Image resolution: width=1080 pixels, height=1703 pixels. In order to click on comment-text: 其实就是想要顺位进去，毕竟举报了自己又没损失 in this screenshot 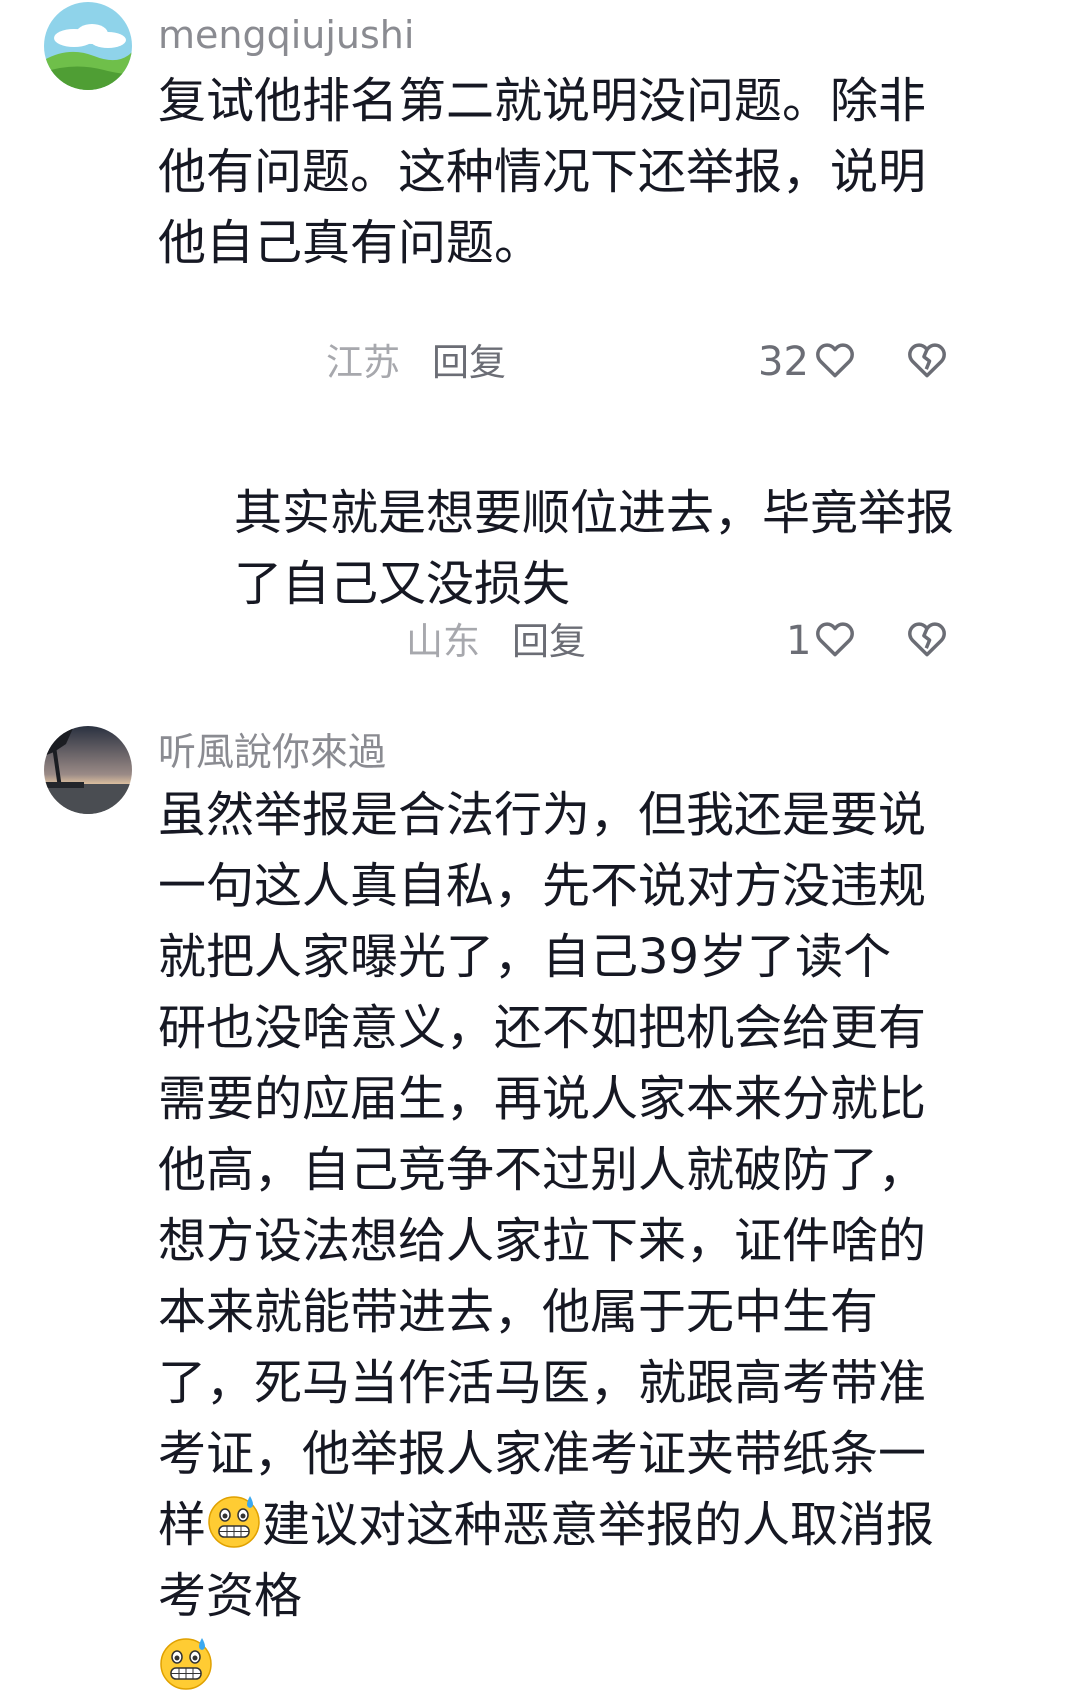, I will do `click(594, 548)`.